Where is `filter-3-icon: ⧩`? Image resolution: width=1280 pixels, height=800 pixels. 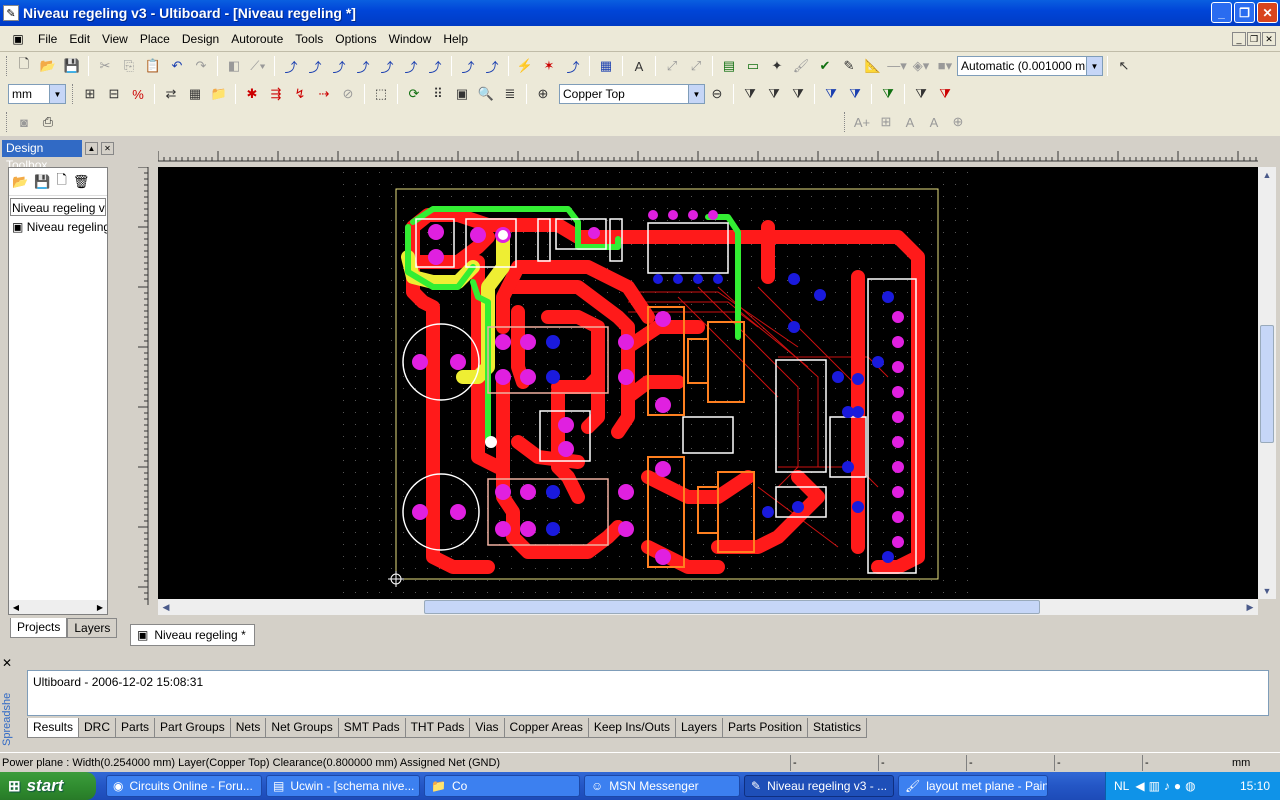 filter-3-icon: ⧩ is located at coordinates (798, 94).